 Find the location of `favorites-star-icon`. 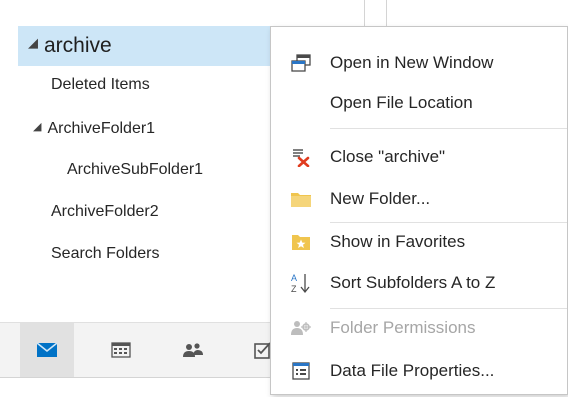

favorites-star-icon is located at coordinates (300, 242).